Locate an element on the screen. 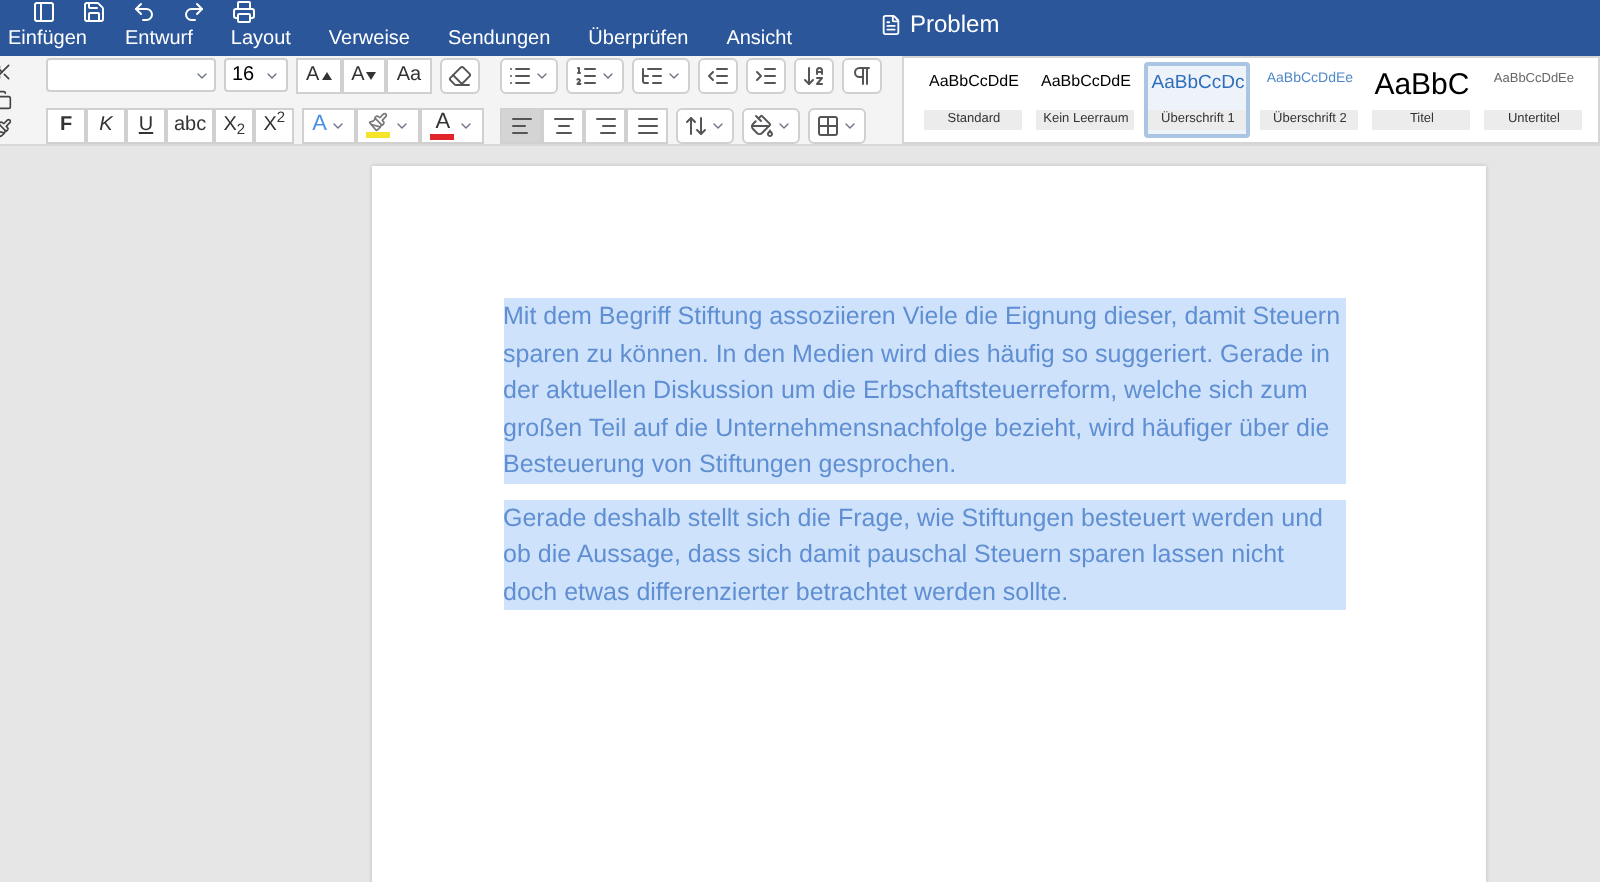 Image resolution: width=1600 pixels, height=882 pixels. document-icon is located at coordinates (891, 24).